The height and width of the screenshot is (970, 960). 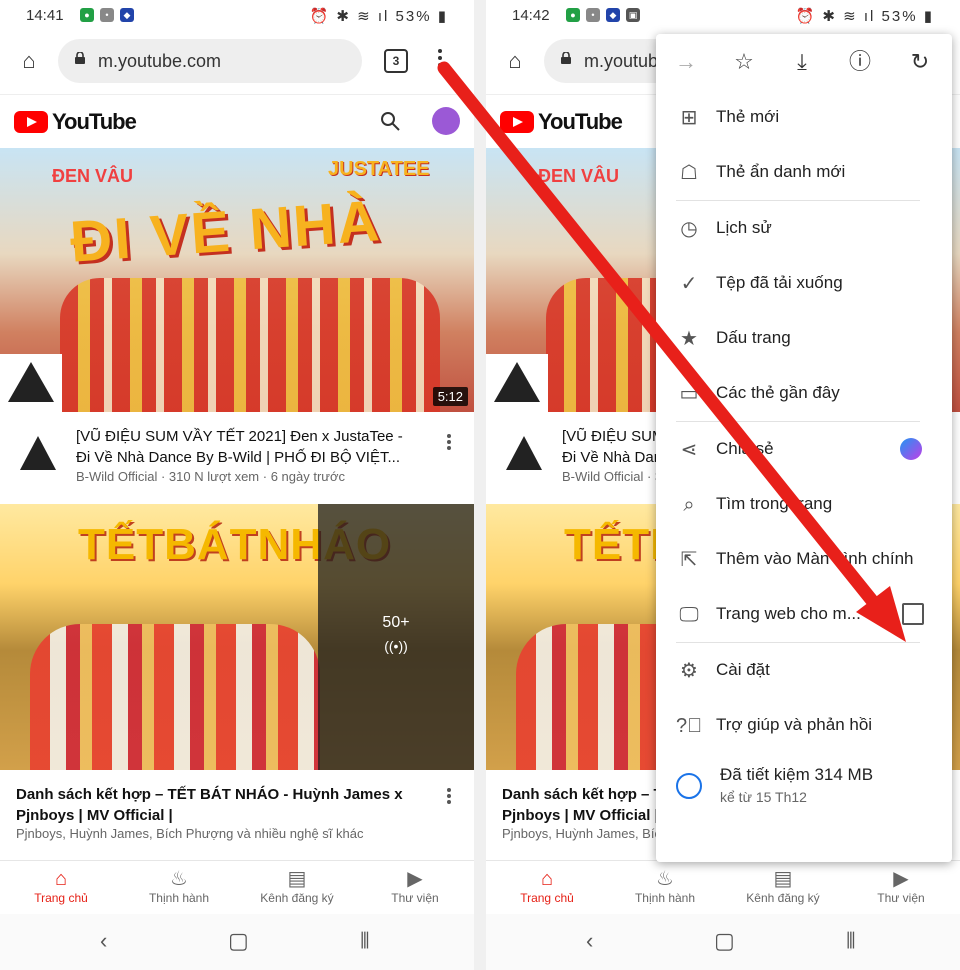 I want to click on menu-toolbar: → ☆ ⤓ ⓘ ↻, so click(x=804, y=62).